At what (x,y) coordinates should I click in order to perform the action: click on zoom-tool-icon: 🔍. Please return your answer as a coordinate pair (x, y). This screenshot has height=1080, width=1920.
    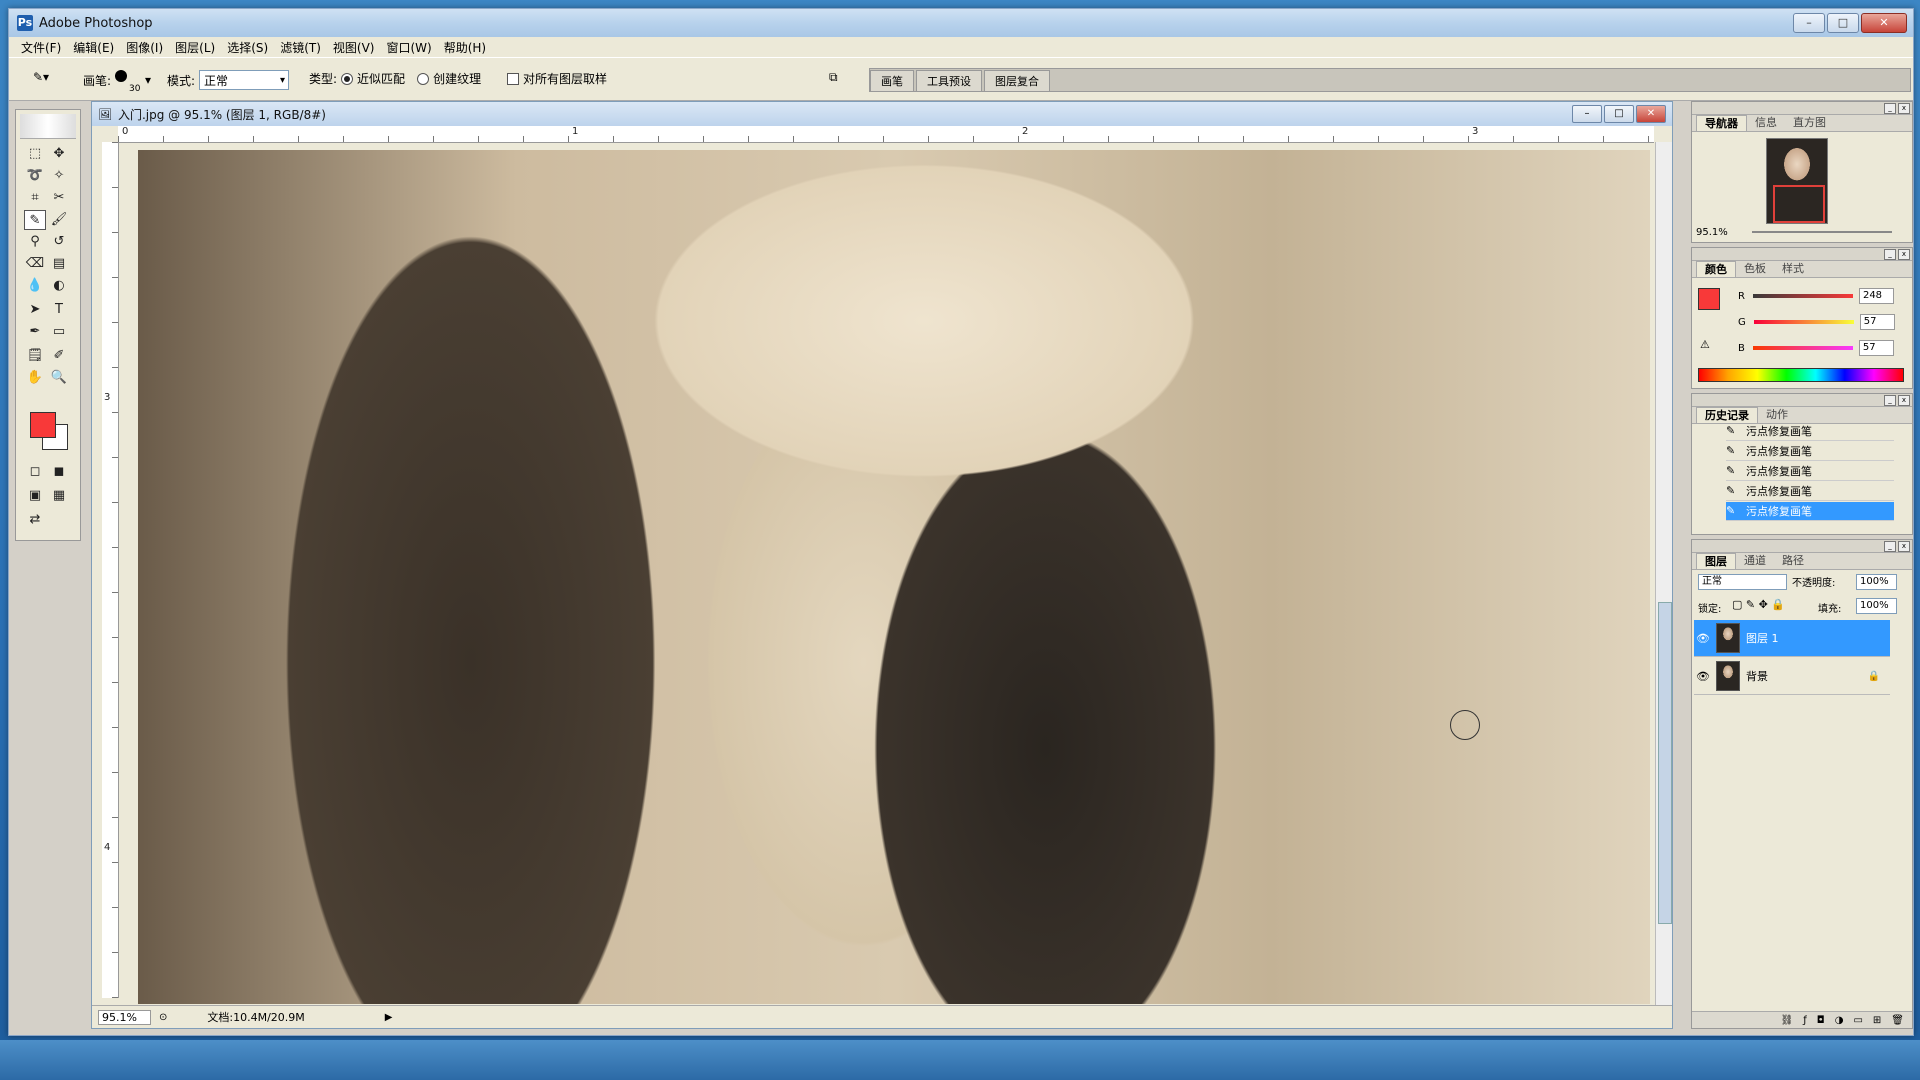
    Looking at the image, I should click on (59, 378).